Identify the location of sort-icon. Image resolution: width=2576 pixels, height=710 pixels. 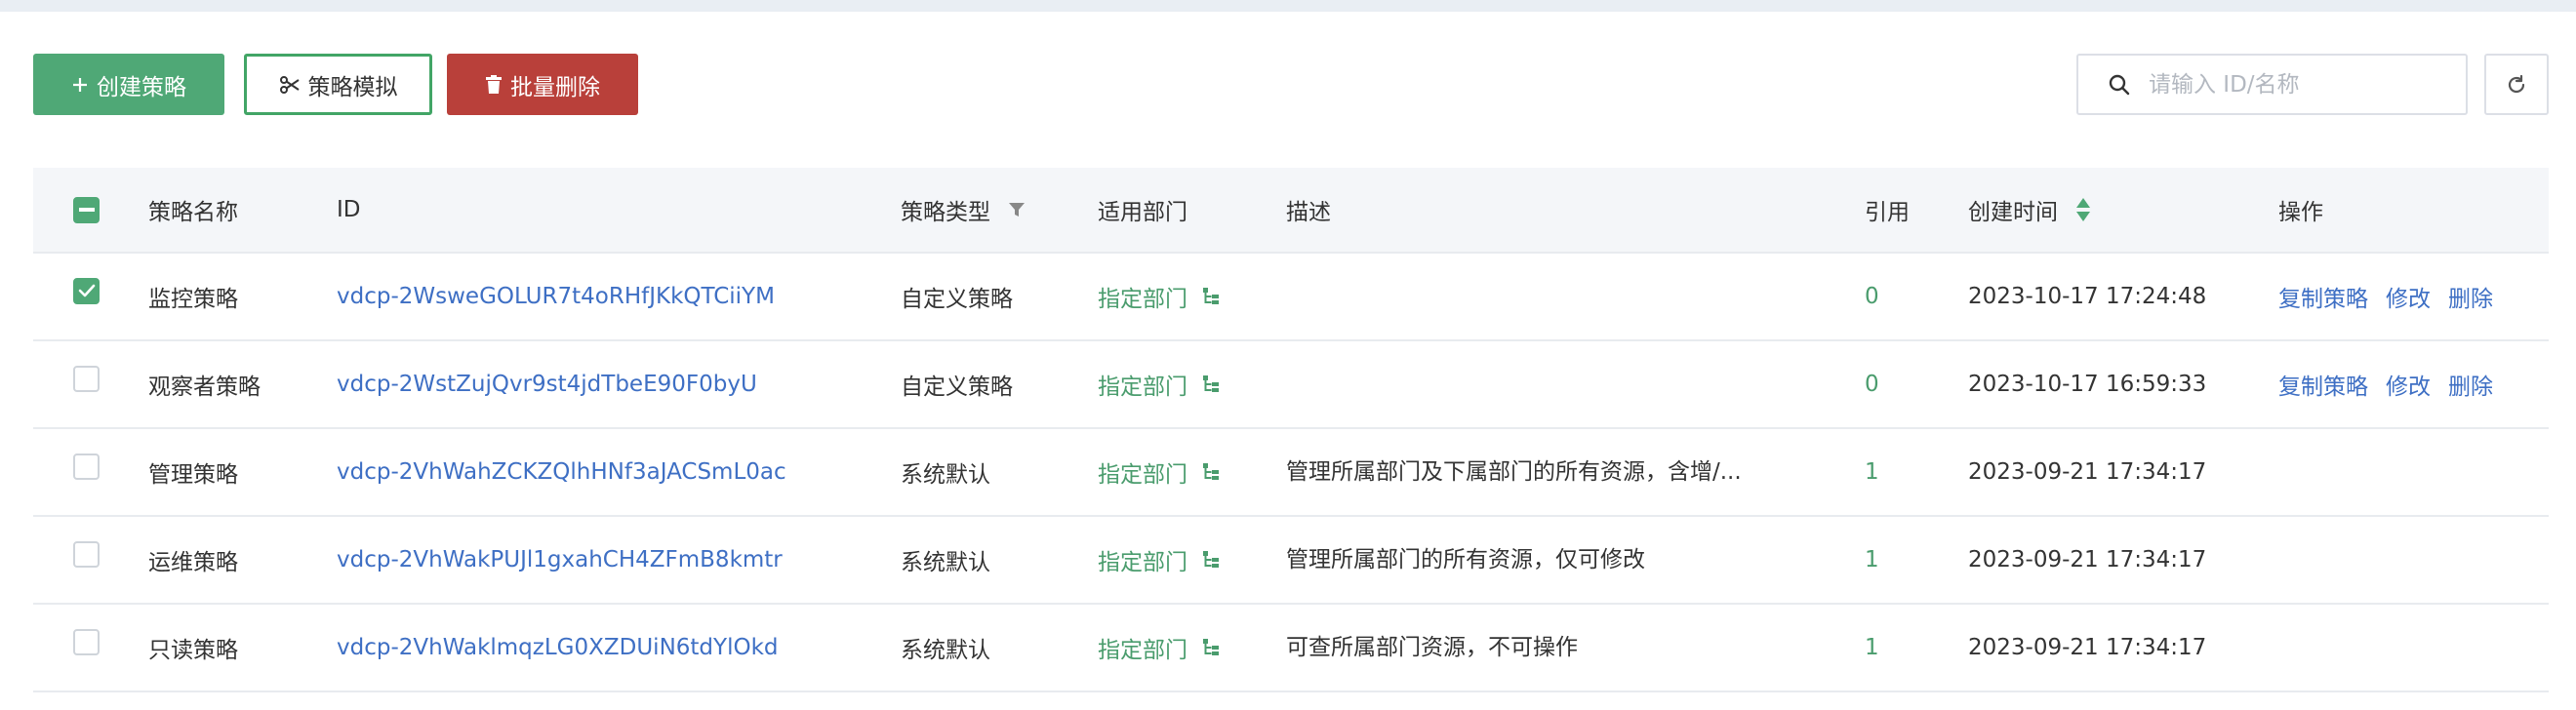
(2083, 209).